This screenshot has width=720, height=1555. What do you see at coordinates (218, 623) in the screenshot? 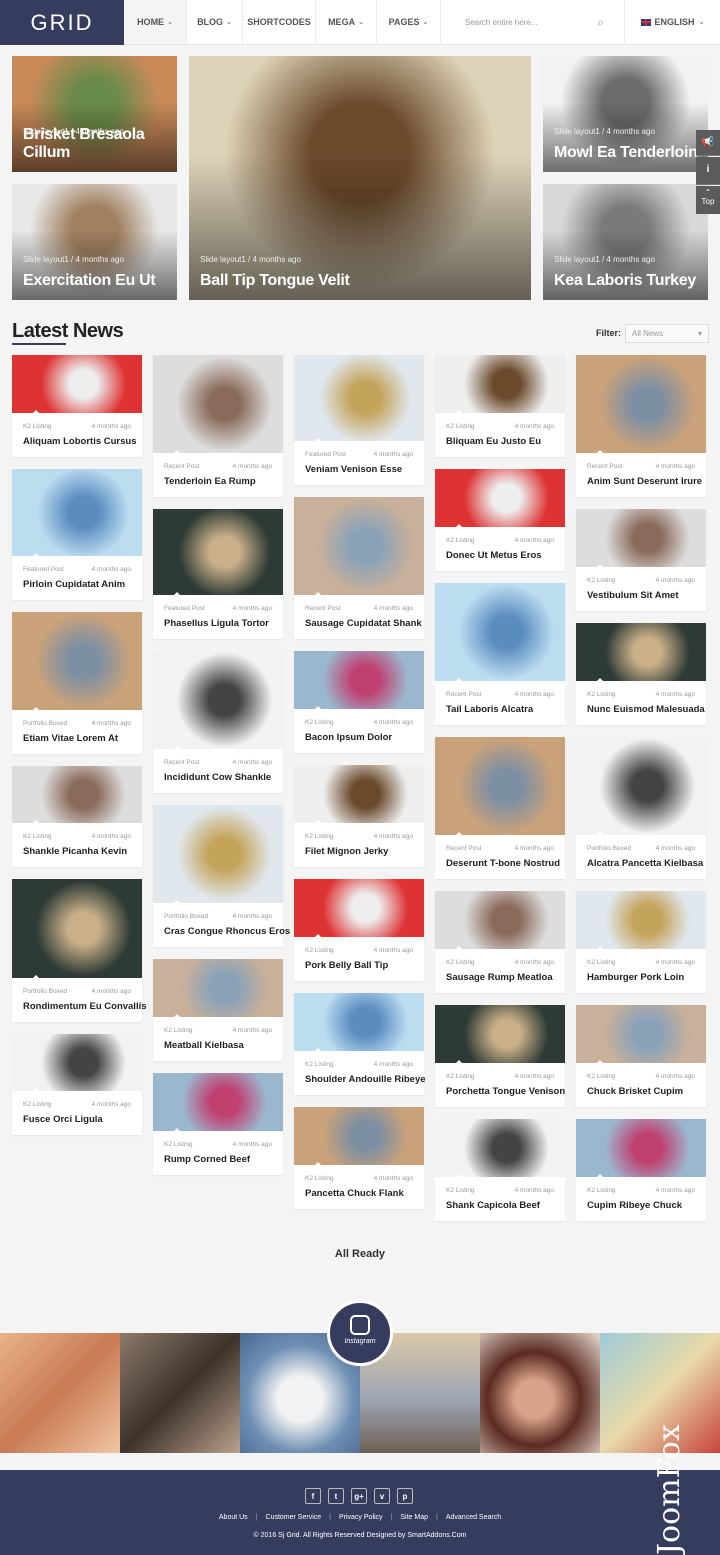
I see `card-title: Phasellus Ligula Tortor` at bounding box center [218, 623].